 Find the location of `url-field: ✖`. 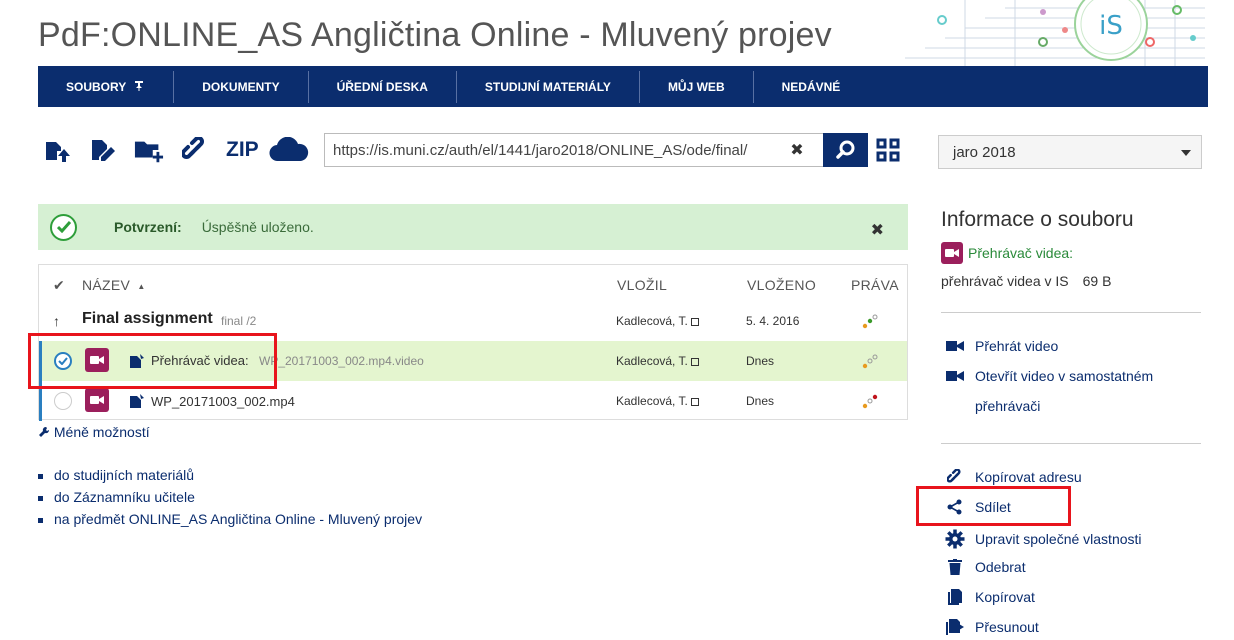

url-field: ✖ is located at coordinates (574, 150).